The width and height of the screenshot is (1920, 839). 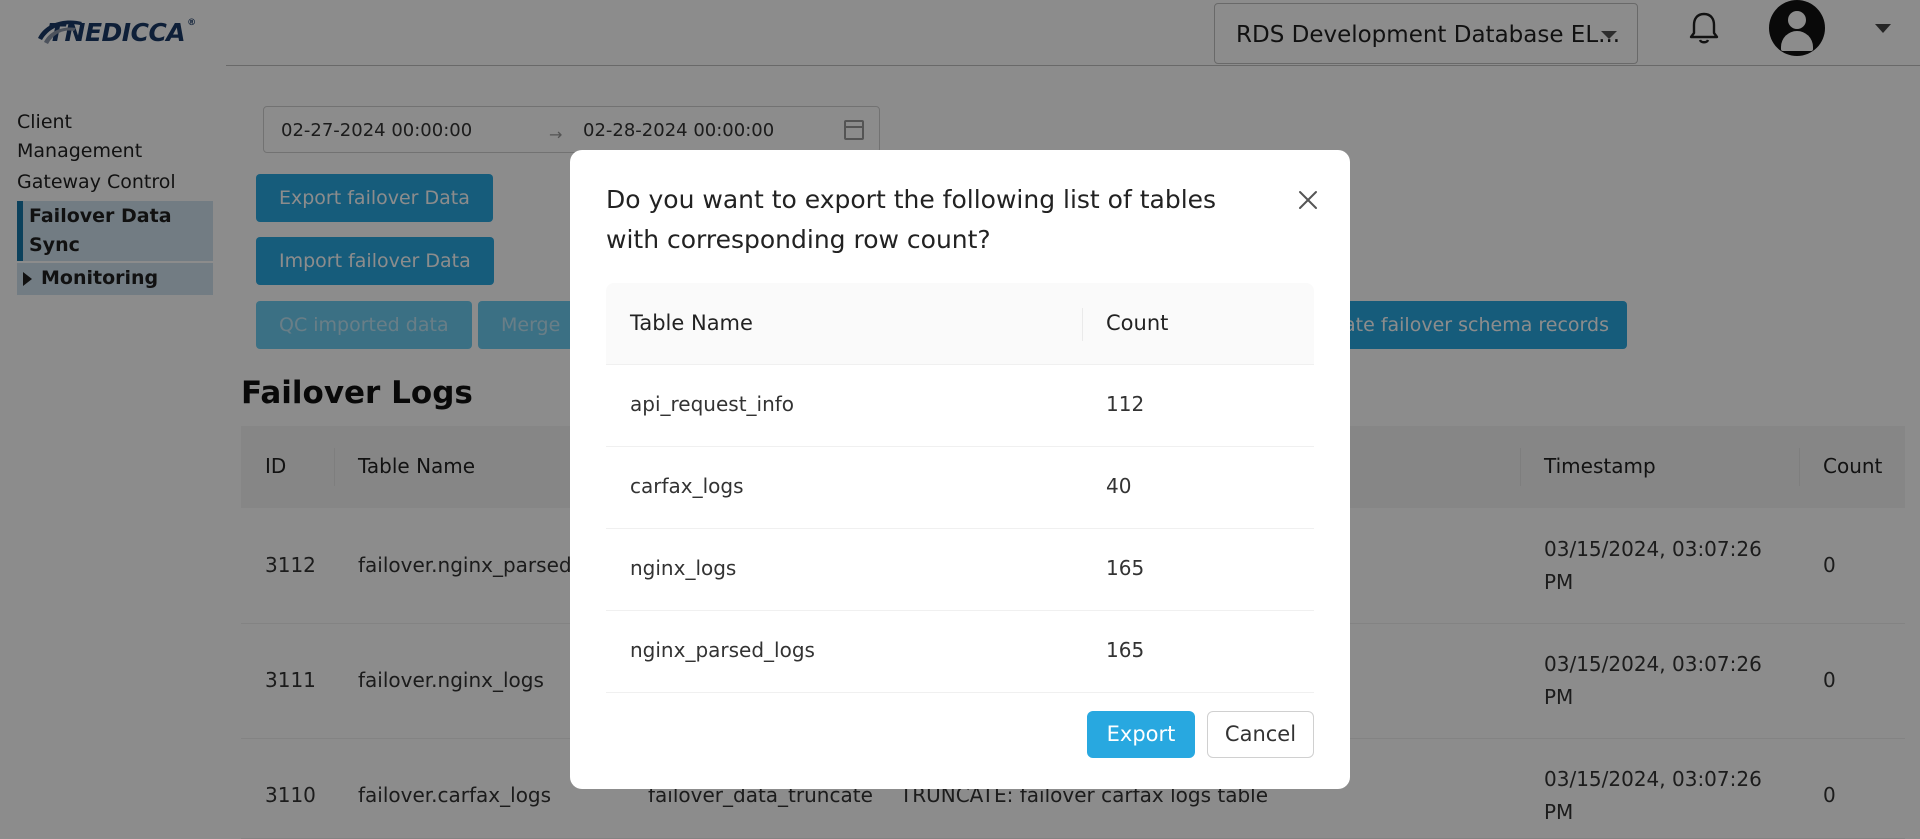 I want to click on close-icon, so click(x=1308, y=200).